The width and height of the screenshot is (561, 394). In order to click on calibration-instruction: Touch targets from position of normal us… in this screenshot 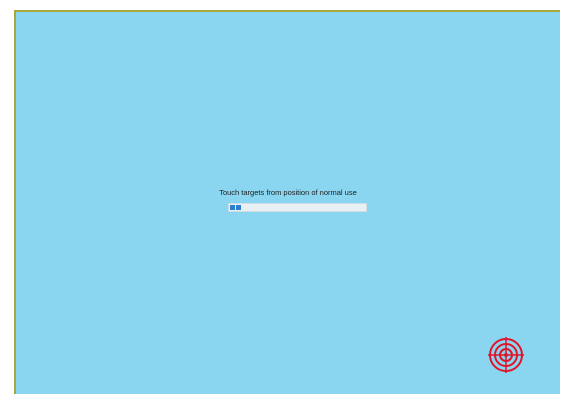, I will do `click(288, 192)`.